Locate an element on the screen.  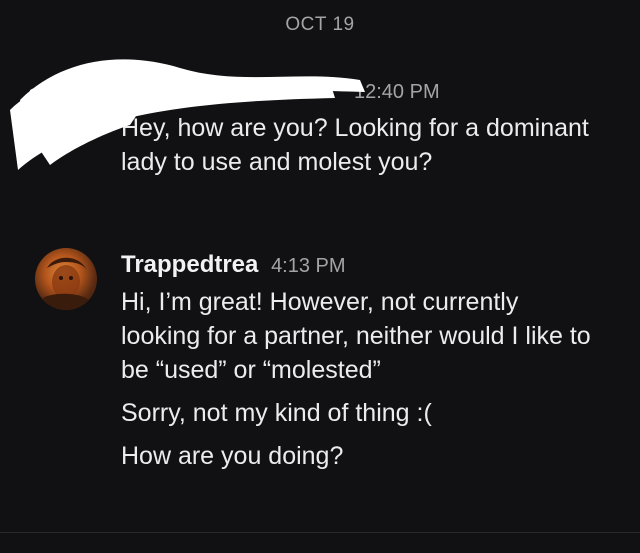
profile-photo-icon is located at coordinates (66, 283).